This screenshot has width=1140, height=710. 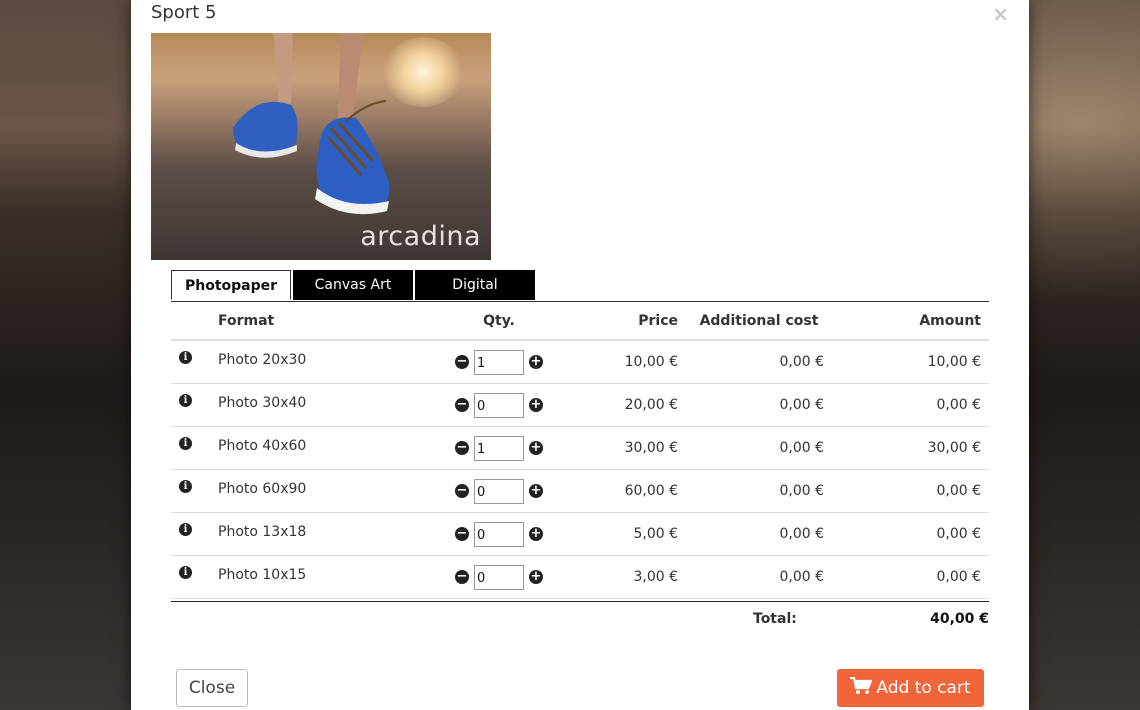 I want to click on add-to-cart-button: Add to cart, so click(x=910, y=688).